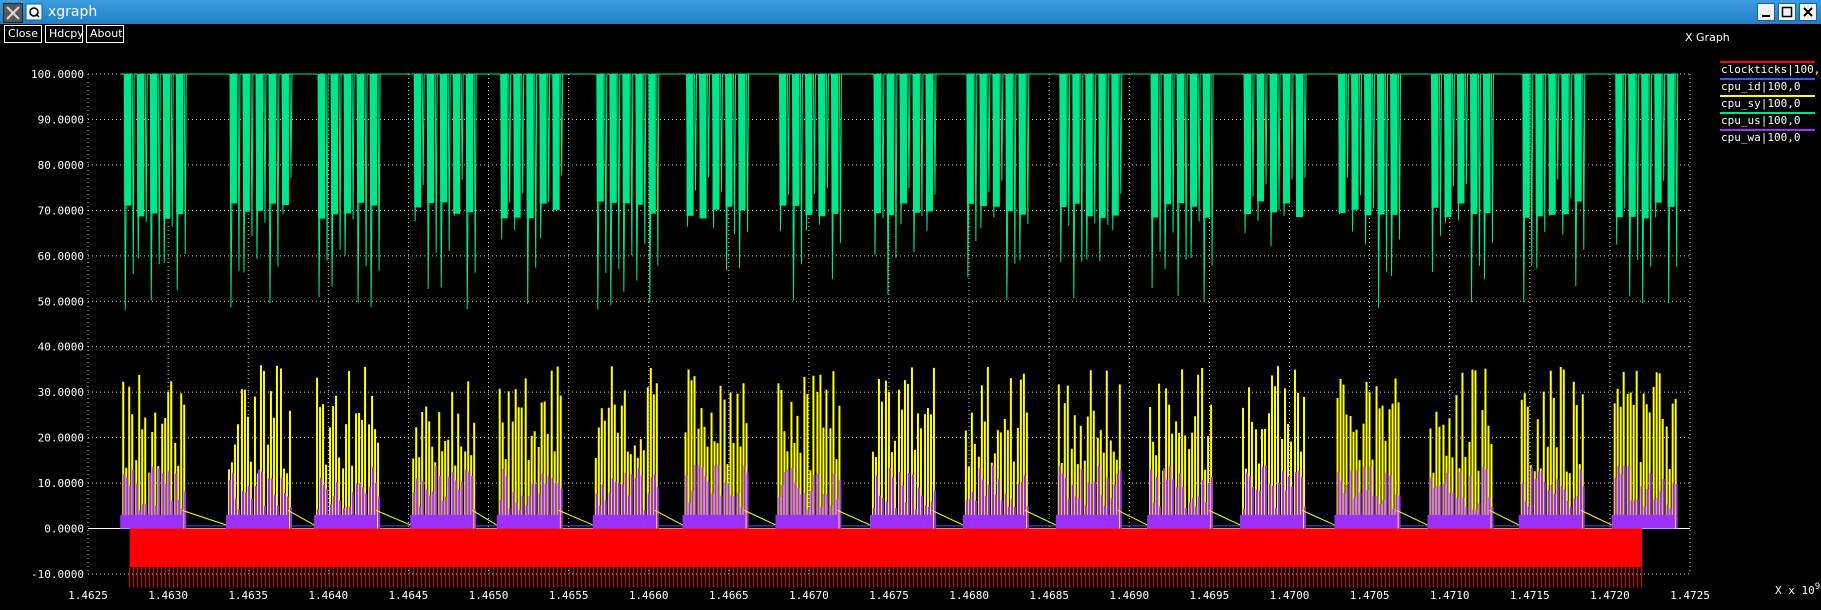 The height and width of the screenshot is (610, 1821). Describe the element at coordinates (57, 74) in the screenshot. I see `y-tick-label: 100.0000` at that location.